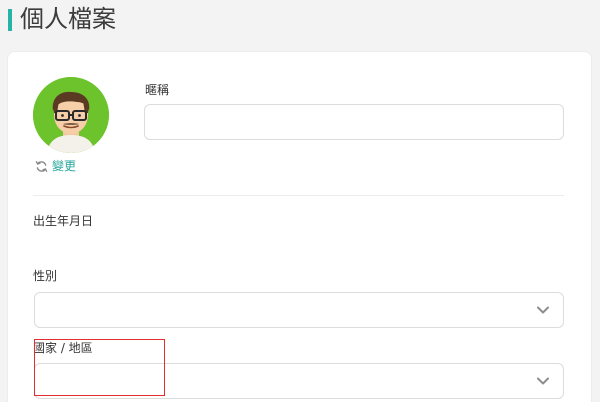 The image size is (600, 402). I want to click on gender-select, so click(299, 310).